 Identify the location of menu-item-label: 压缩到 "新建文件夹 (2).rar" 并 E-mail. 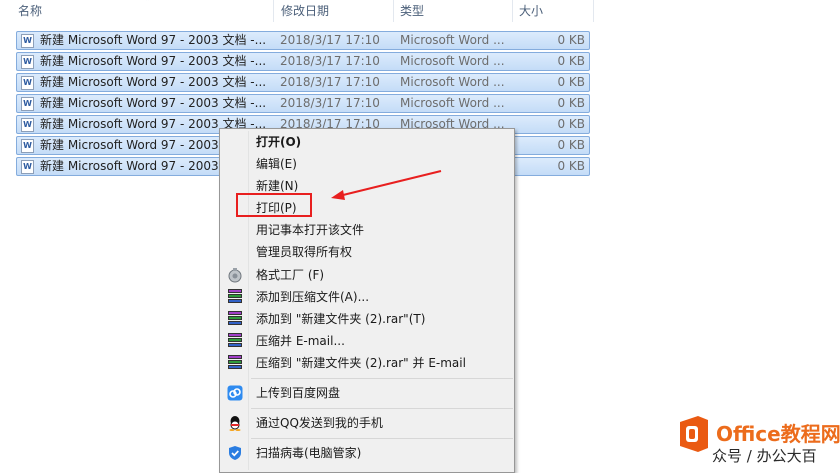
(361, 363).